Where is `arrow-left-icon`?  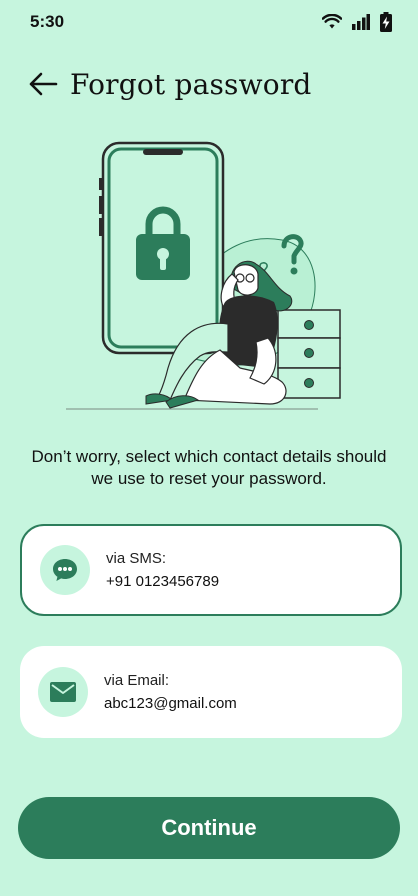
arrow-left-icon is located at coordinates (43, 84).